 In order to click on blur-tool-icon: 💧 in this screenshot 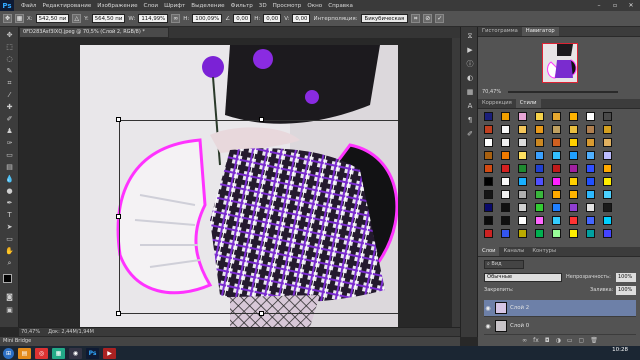, I will do `click(9, 179)`.